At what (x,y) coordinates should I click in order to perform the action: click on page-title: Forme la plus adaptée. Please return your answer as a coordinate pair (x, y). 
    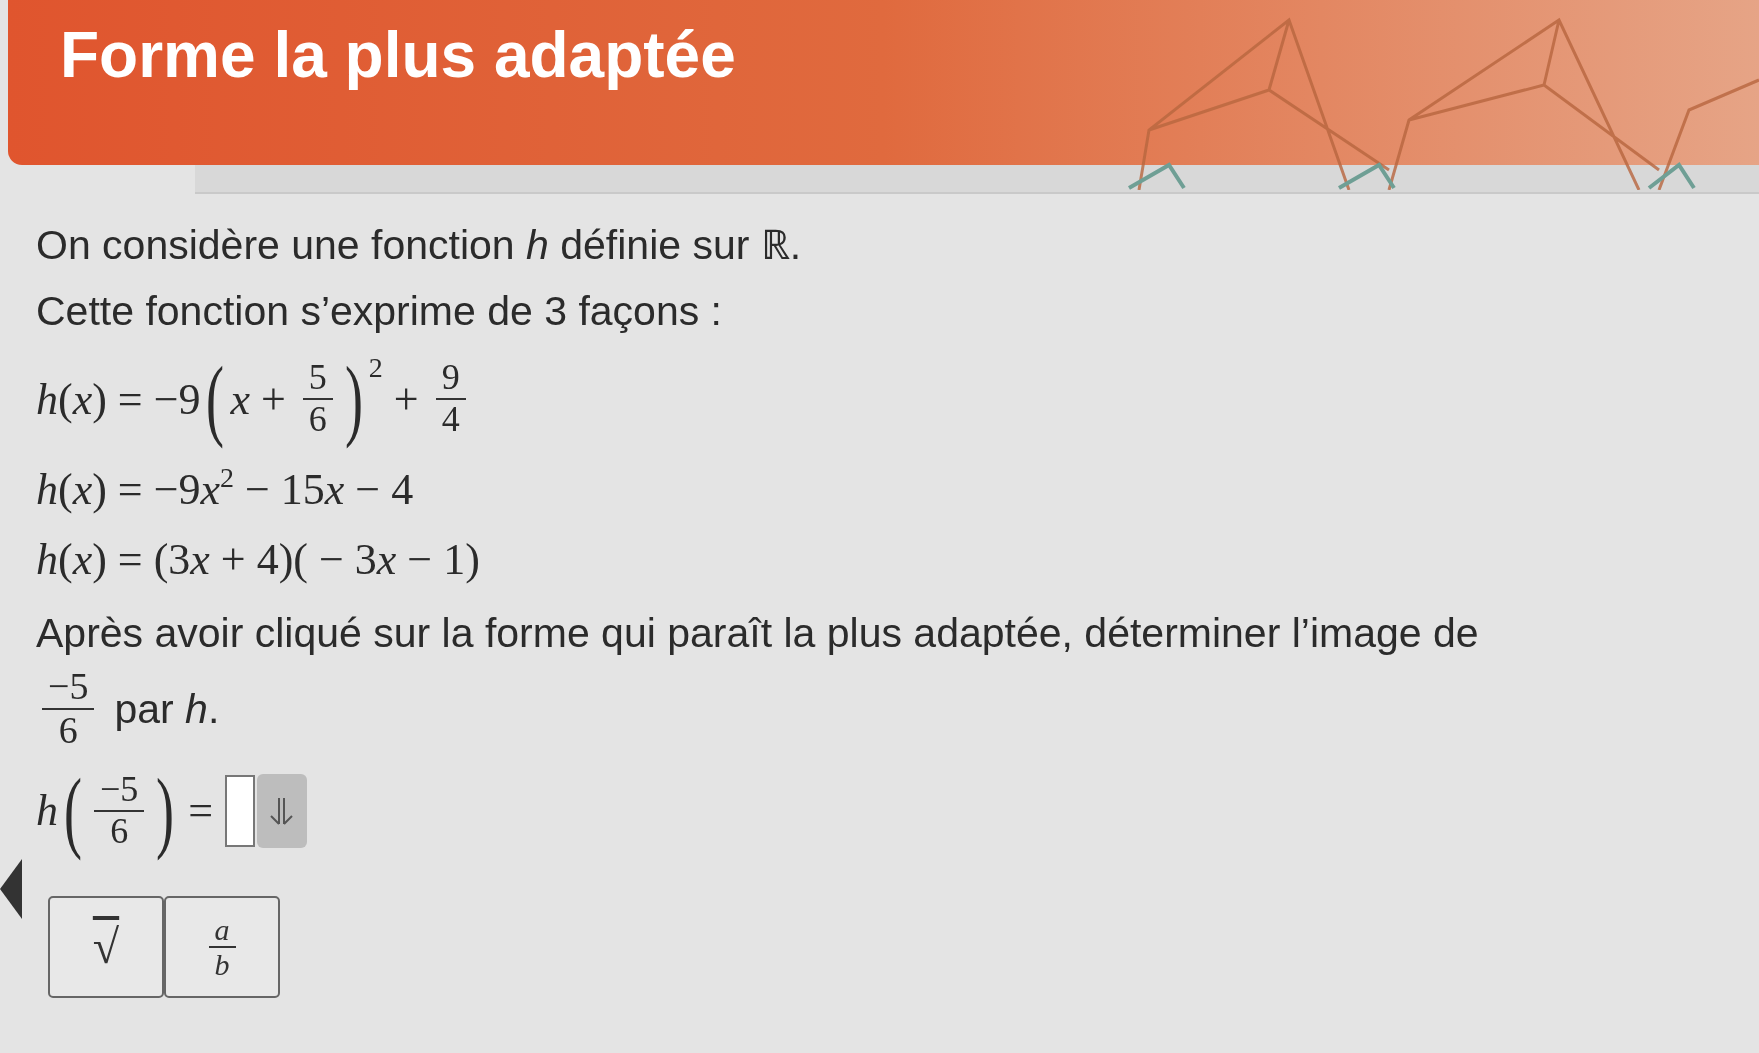
    Looking at the image, I should click on (398, 55).